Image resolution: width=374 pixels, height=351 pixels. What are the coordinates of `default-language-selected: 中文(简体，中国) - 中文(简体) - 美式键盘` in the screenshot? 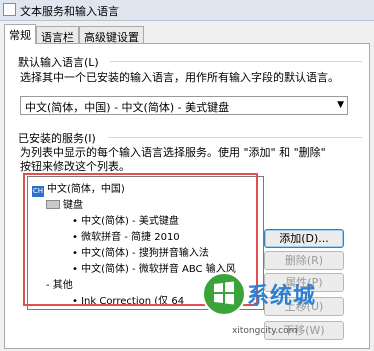 It's located at (127, 107).